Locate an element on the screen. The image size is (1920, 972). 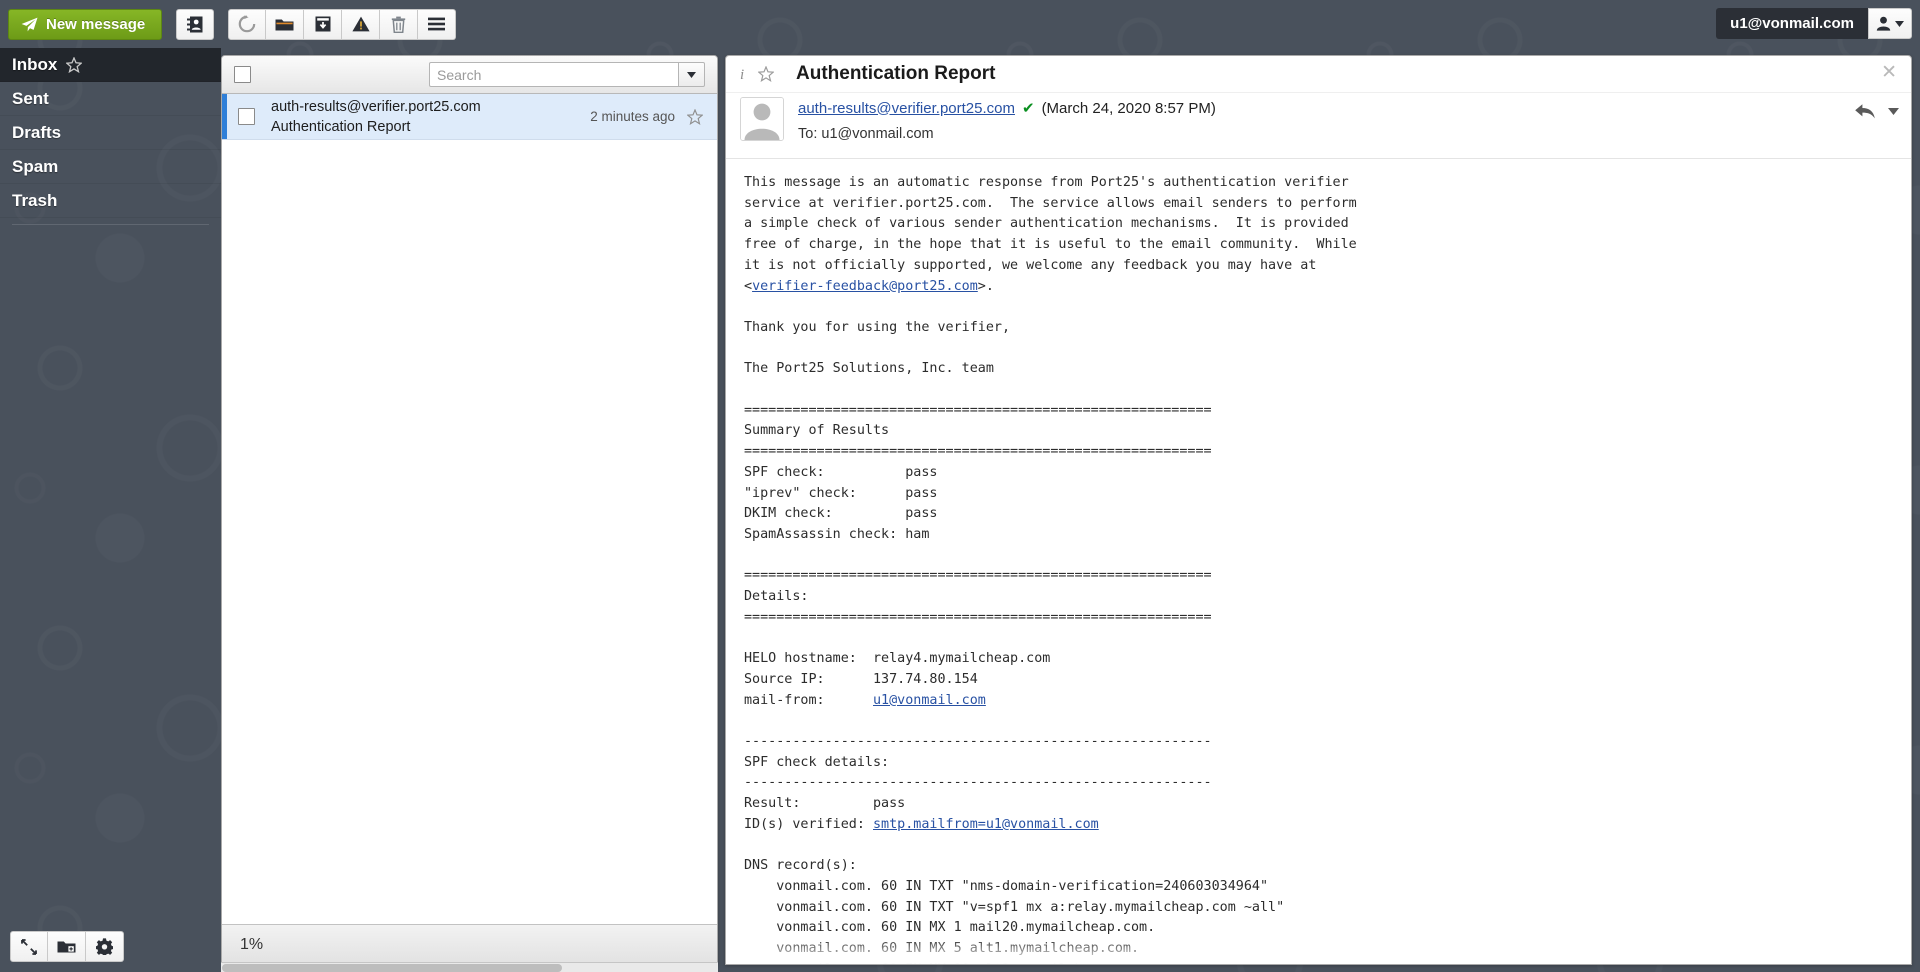
sidebar-item-inbox: Inbox is located at coordinates (110, 65).